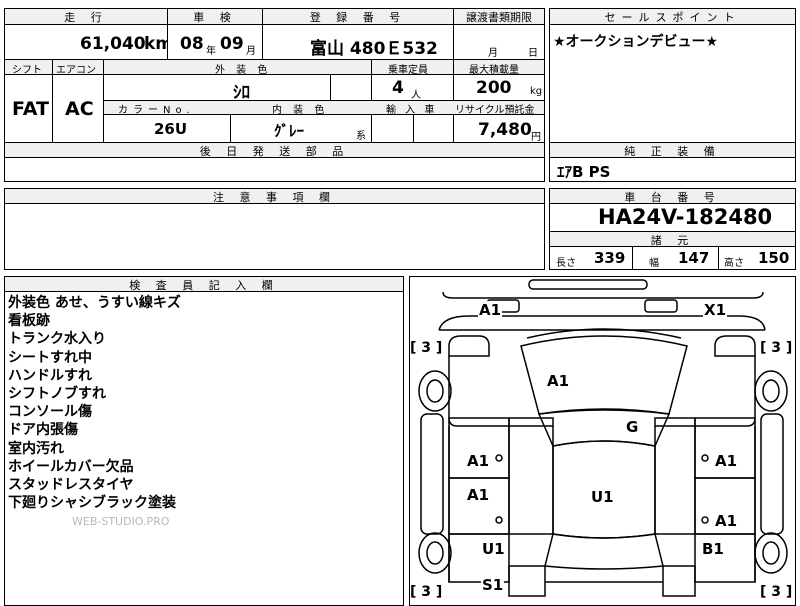  What do you see at coordinates (92, 503) in the screenshot?
I see `inspector-note: 下廻りシャシブラック塗装` at bounding box center [92, 503].